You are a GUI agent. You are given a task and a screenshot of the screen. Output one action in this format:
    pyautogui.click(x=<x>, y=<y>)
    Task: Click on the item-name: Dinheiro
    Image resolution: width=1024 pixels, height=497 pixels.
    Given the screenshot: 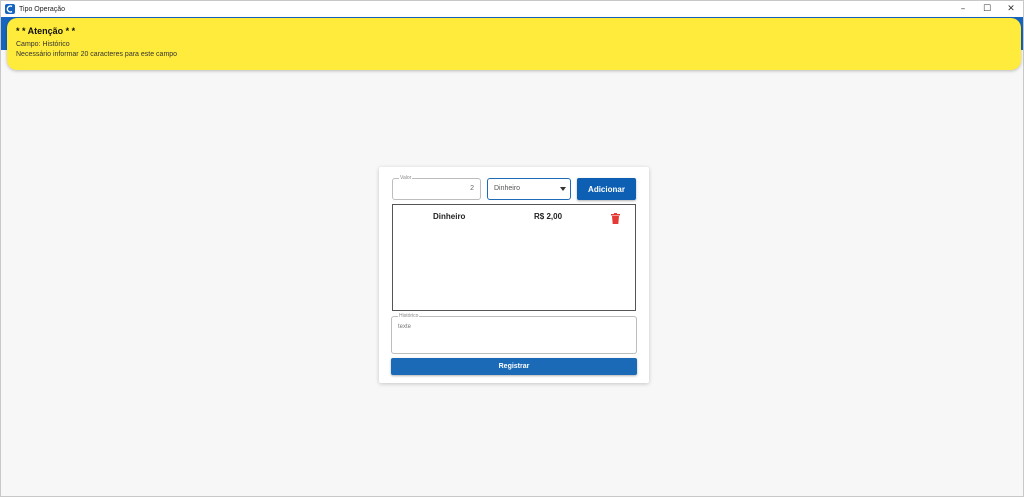 What is the action you would take?
    pyautogui.click(x=449, y=216)
    